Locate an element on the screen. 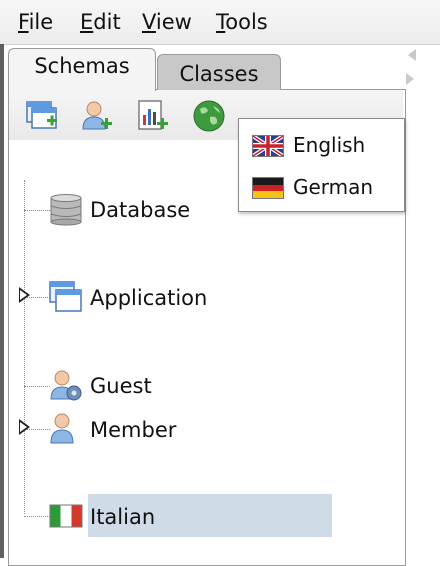  tab-classes: Classes is located at coordinates (219, 73).